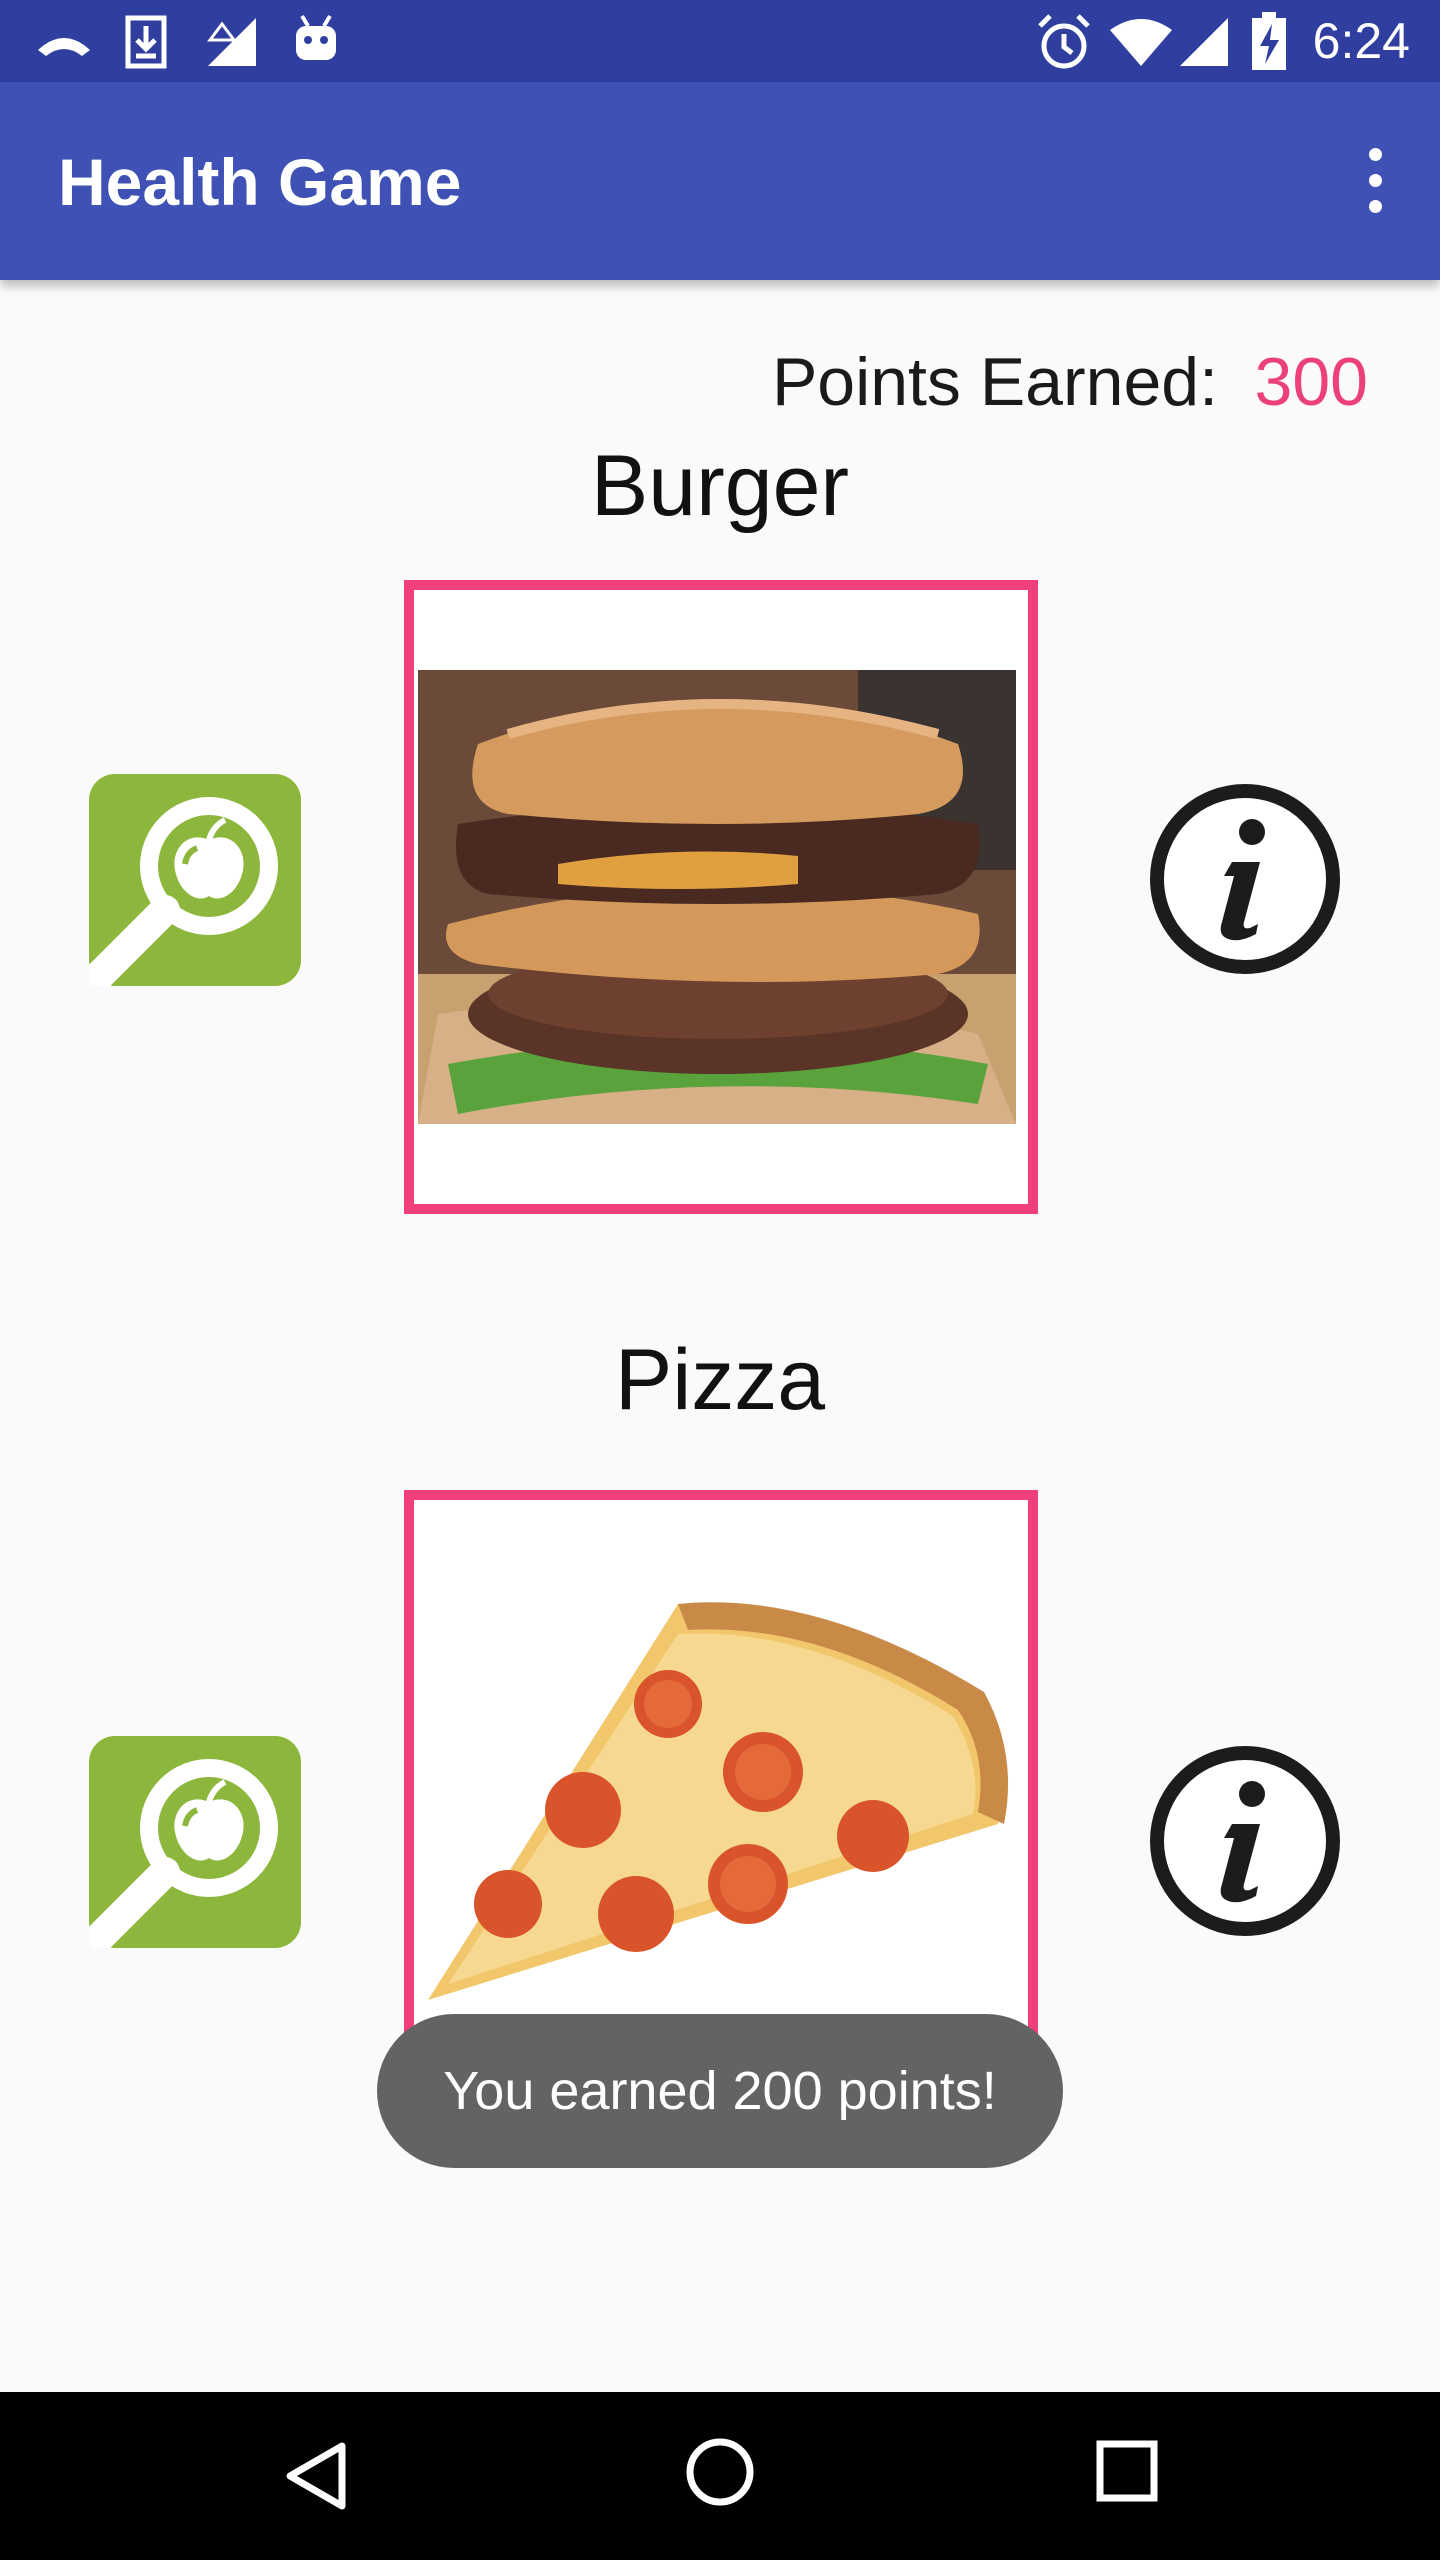 Image resolution: width=1440 pixels, height=2560 pixels. What do you see at coordinates (1361, 41) in the screenshot?
I see `status-time: 6:24` at bounding box center [1361, 41].